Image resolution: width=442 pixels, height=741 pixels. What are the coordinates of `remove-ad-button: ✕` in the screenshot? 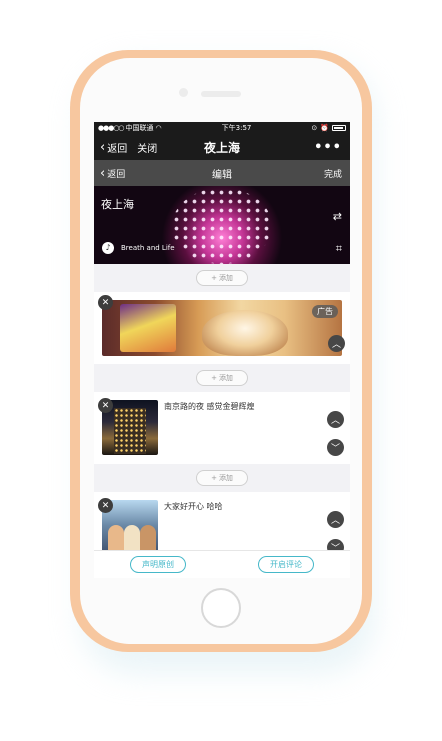 It's located at (105, 302).